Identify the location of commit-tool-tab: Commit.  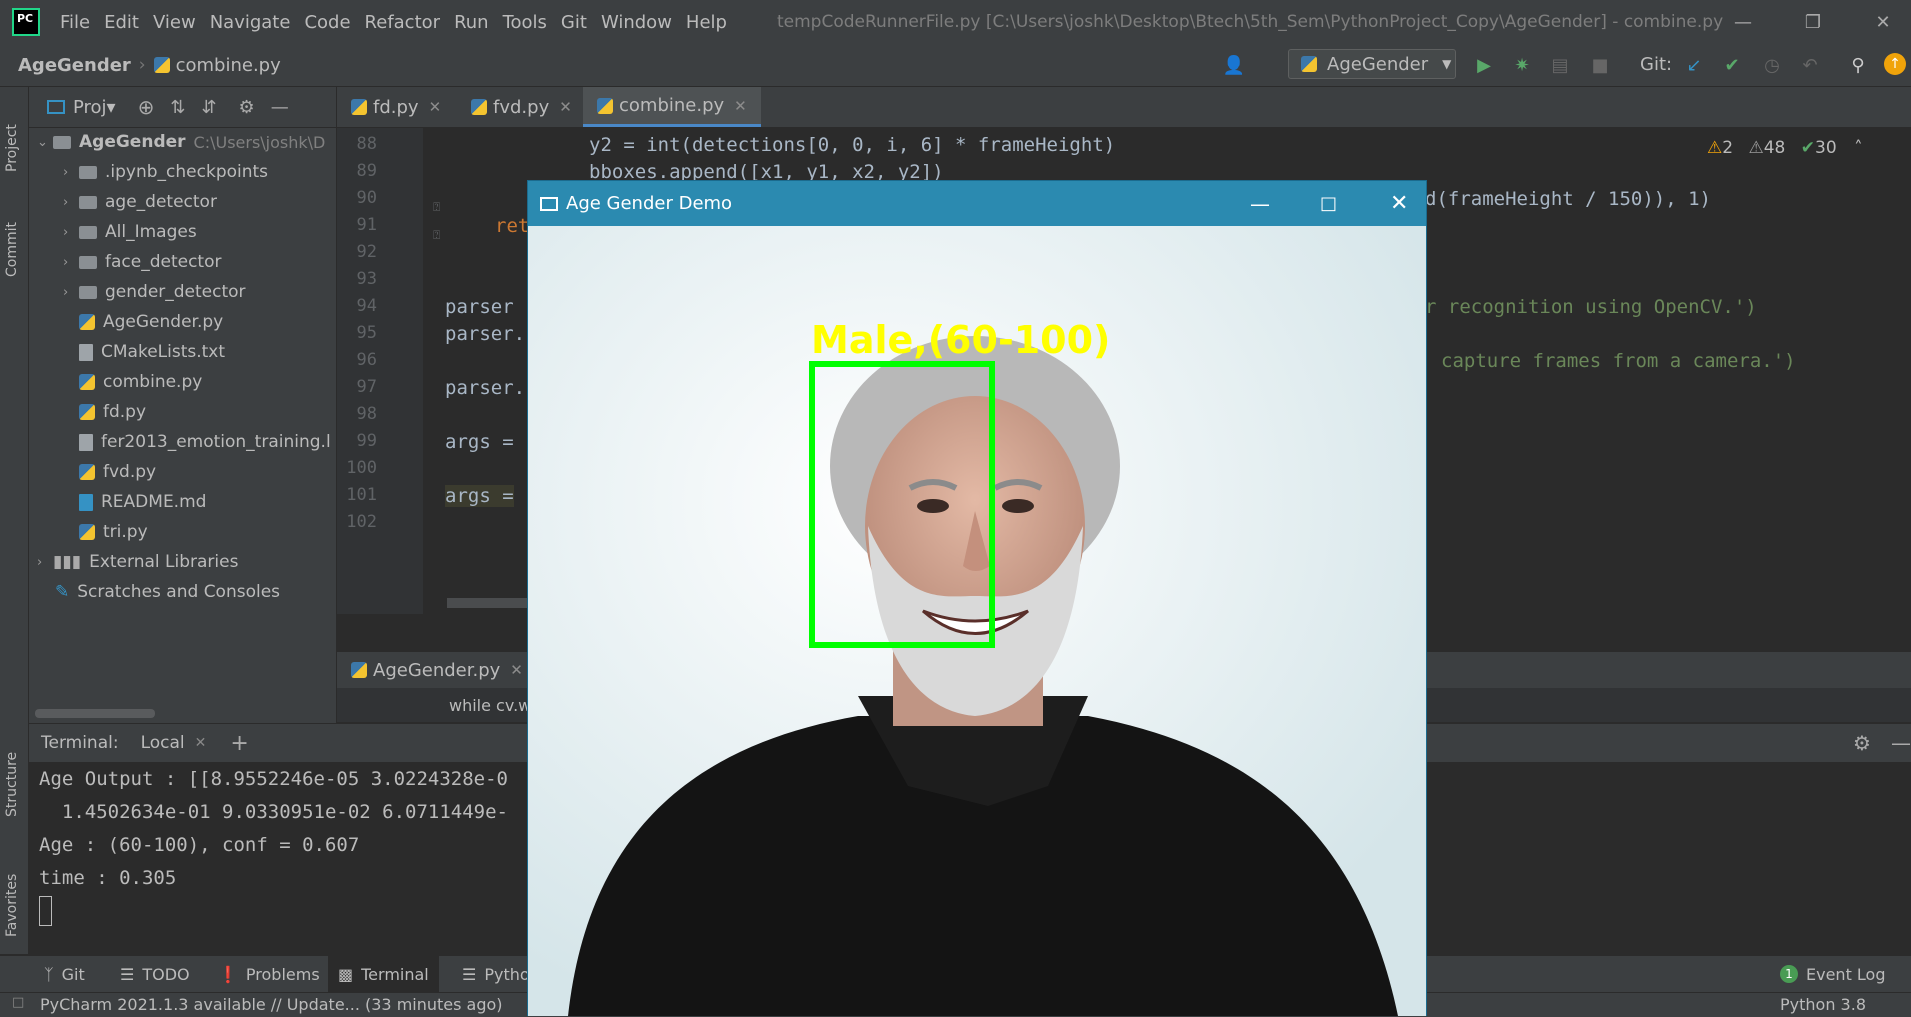
(12, 239).